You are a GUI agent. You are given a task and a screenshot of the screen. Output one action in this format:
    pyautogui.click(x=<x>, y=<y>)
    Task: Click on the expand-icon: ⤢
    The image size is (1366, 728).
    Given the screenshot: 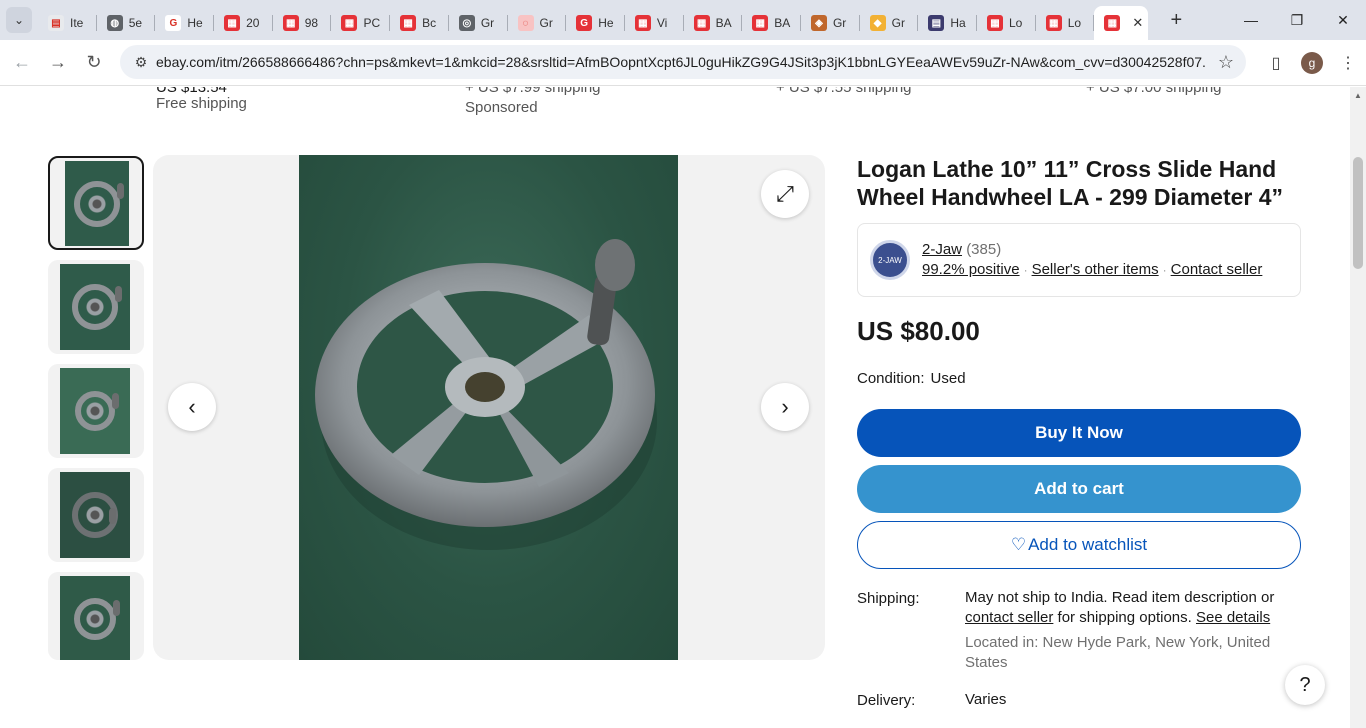 What is the action you would take?
    pyautogui.click(x=785, y=194)
    